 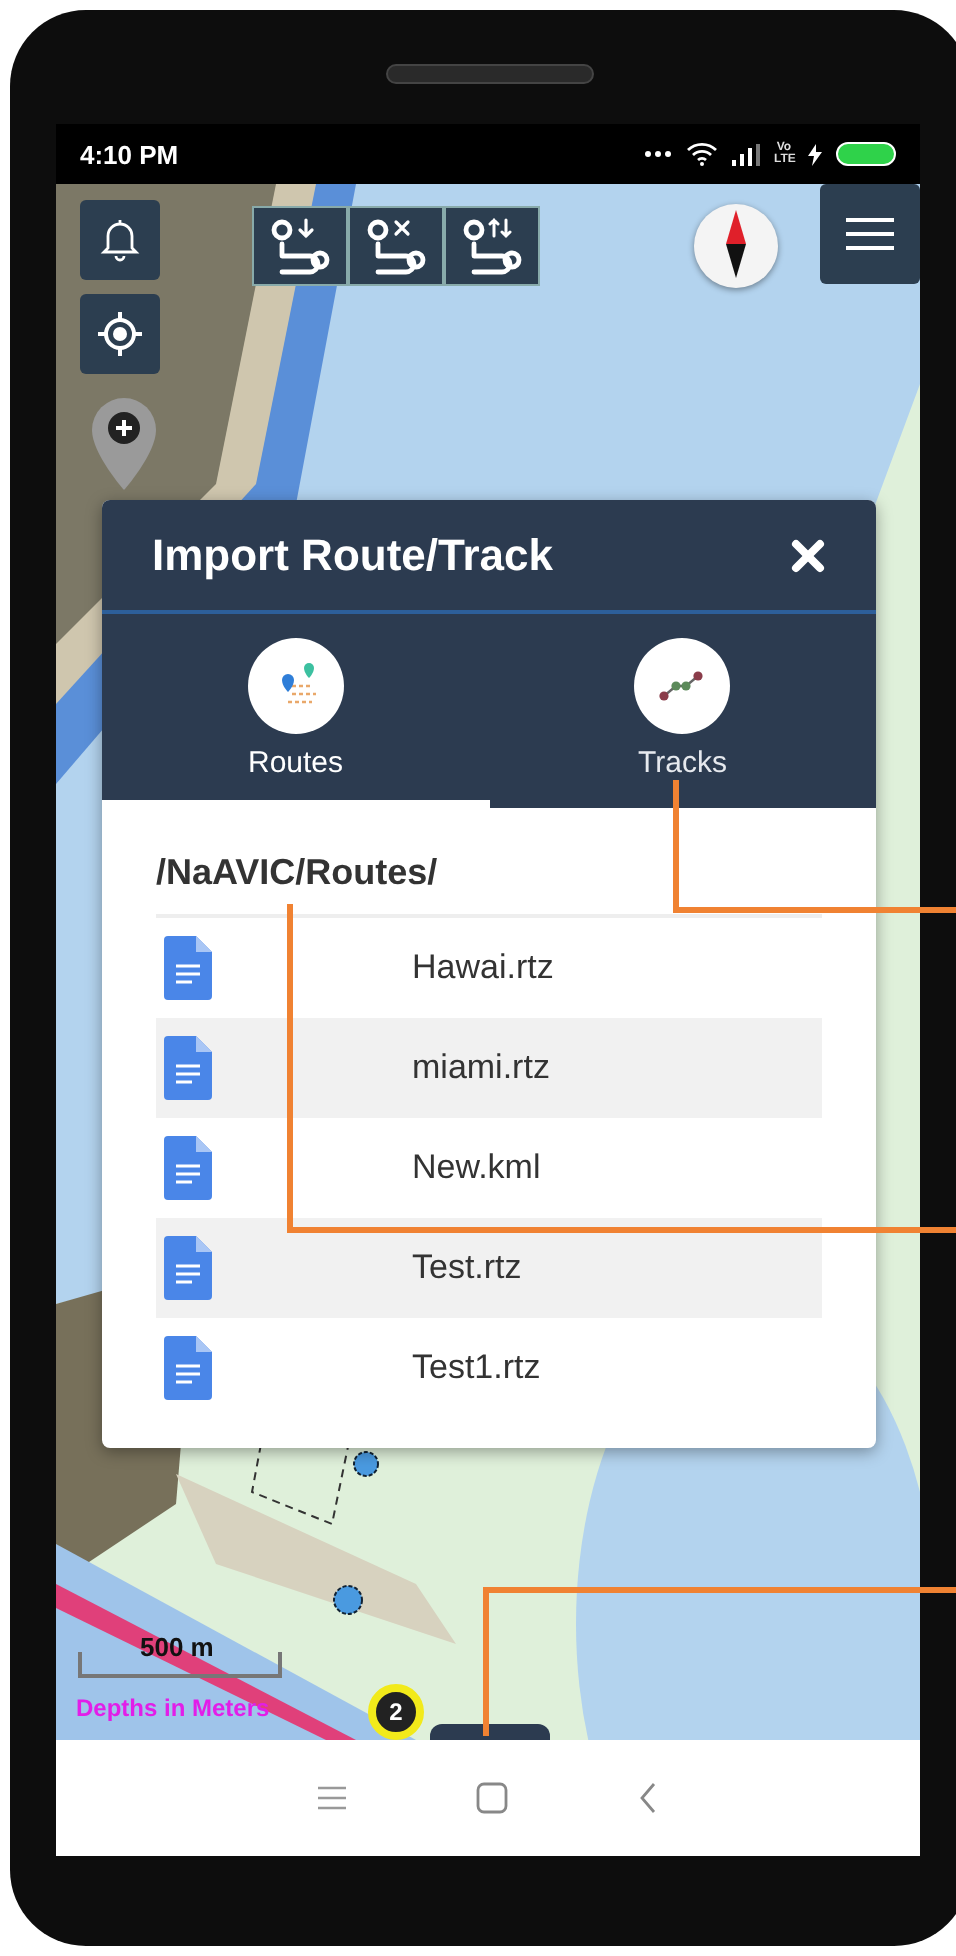 I want to click on dialog-tab: Routes, so click(x=295, y=711).